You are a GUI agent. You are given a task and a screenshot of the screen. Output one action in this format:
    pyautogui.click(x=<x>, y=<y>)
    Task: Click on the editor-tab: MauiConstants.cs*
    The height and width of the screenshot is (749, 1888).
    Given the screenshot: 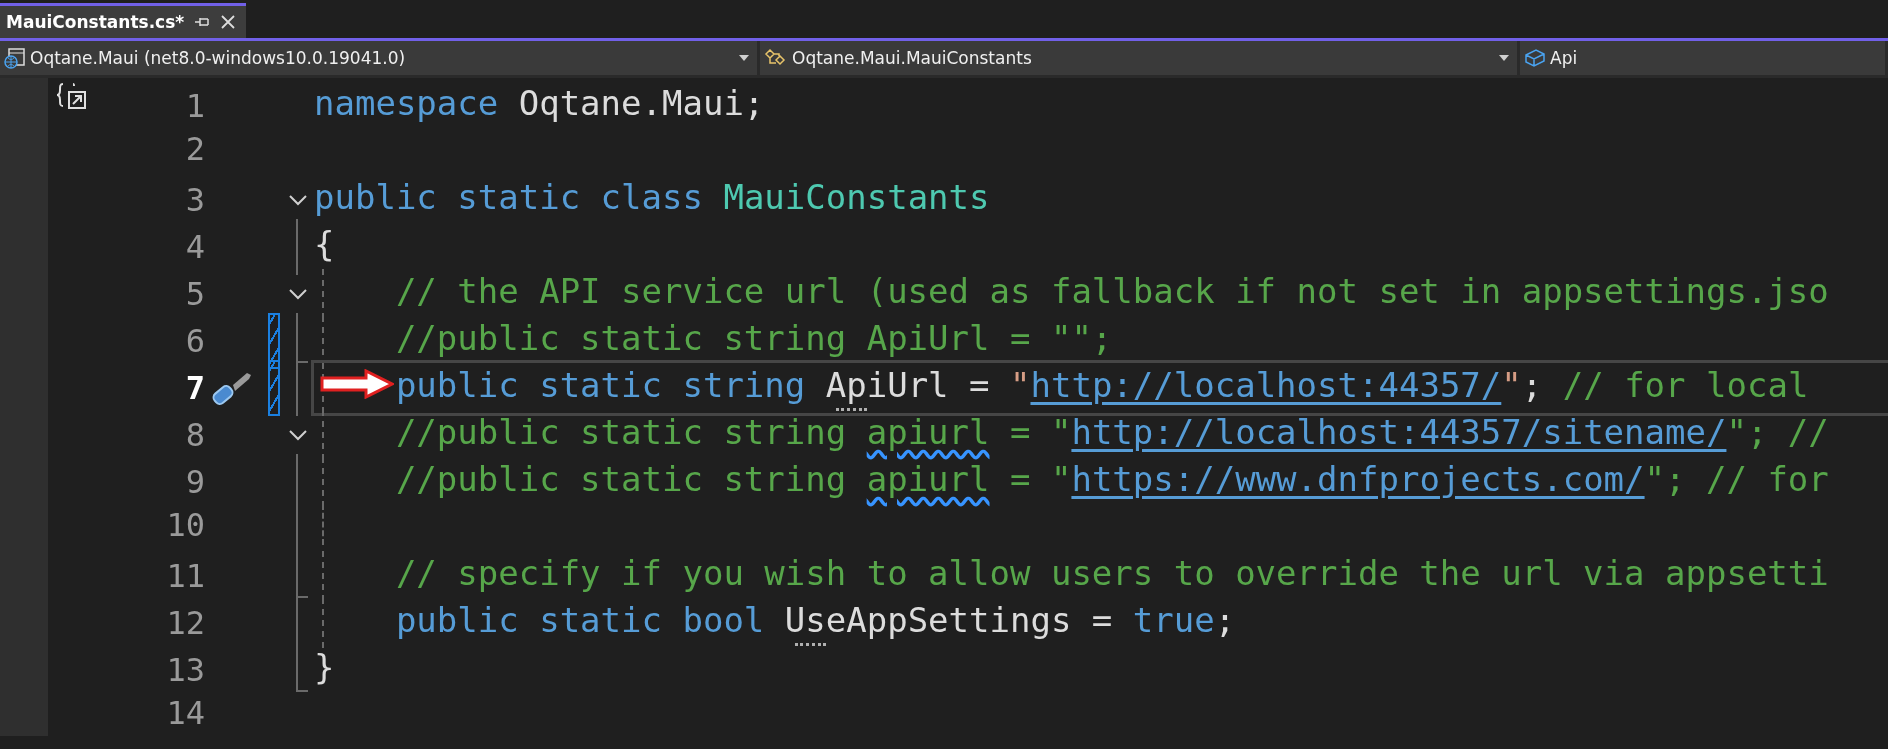 What is the action you would take?
    pyautogui.click(x=123, y=20)
    